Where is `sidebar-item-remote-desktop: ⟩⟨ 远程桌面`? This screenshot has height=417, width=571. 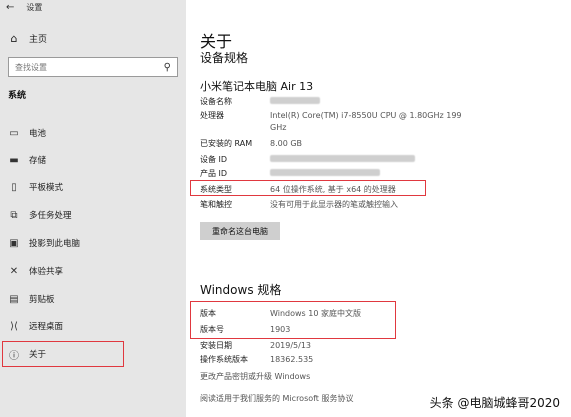
sidebar-item-remote-desktop: ⟩⟨ 远程桌面 is located at coordinates (35, 326).